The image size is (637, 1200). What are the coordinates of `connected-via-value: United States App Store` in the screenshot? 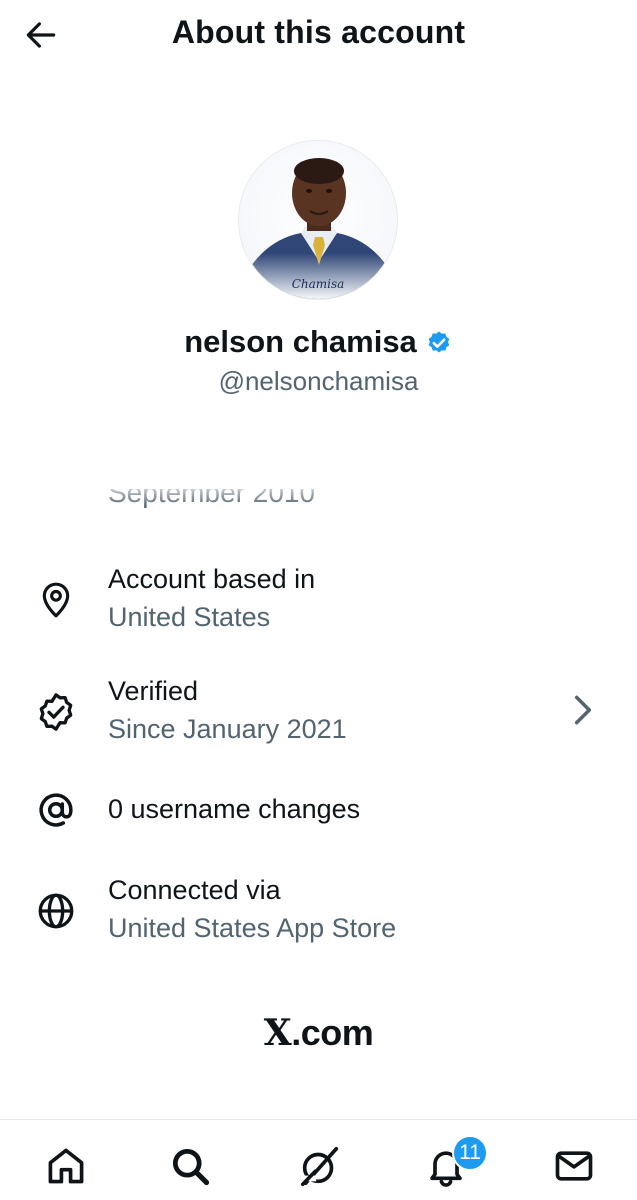 It's located at (252, 928).